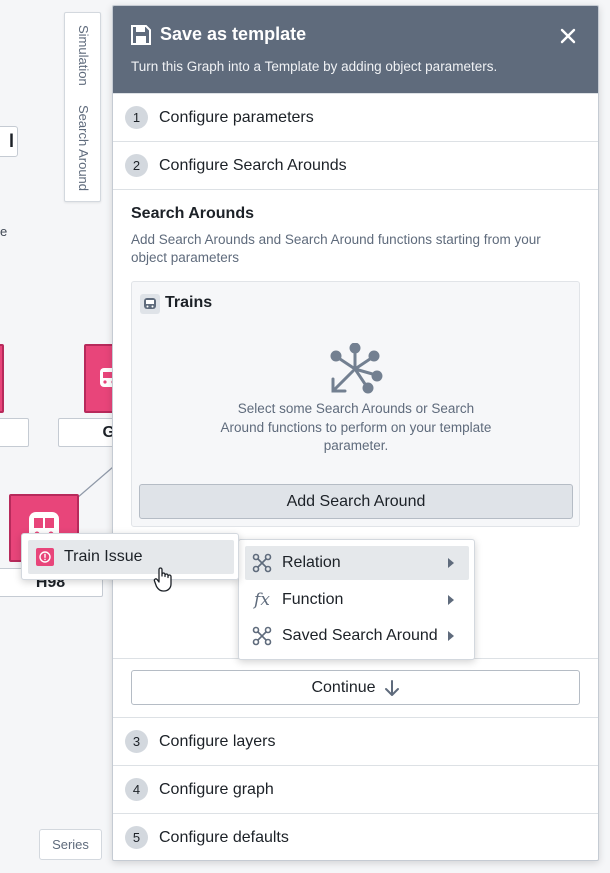 This screenshot has height=873, width=610. I want to click on add-search-around-button: Add Search Around, so click(356, 501).